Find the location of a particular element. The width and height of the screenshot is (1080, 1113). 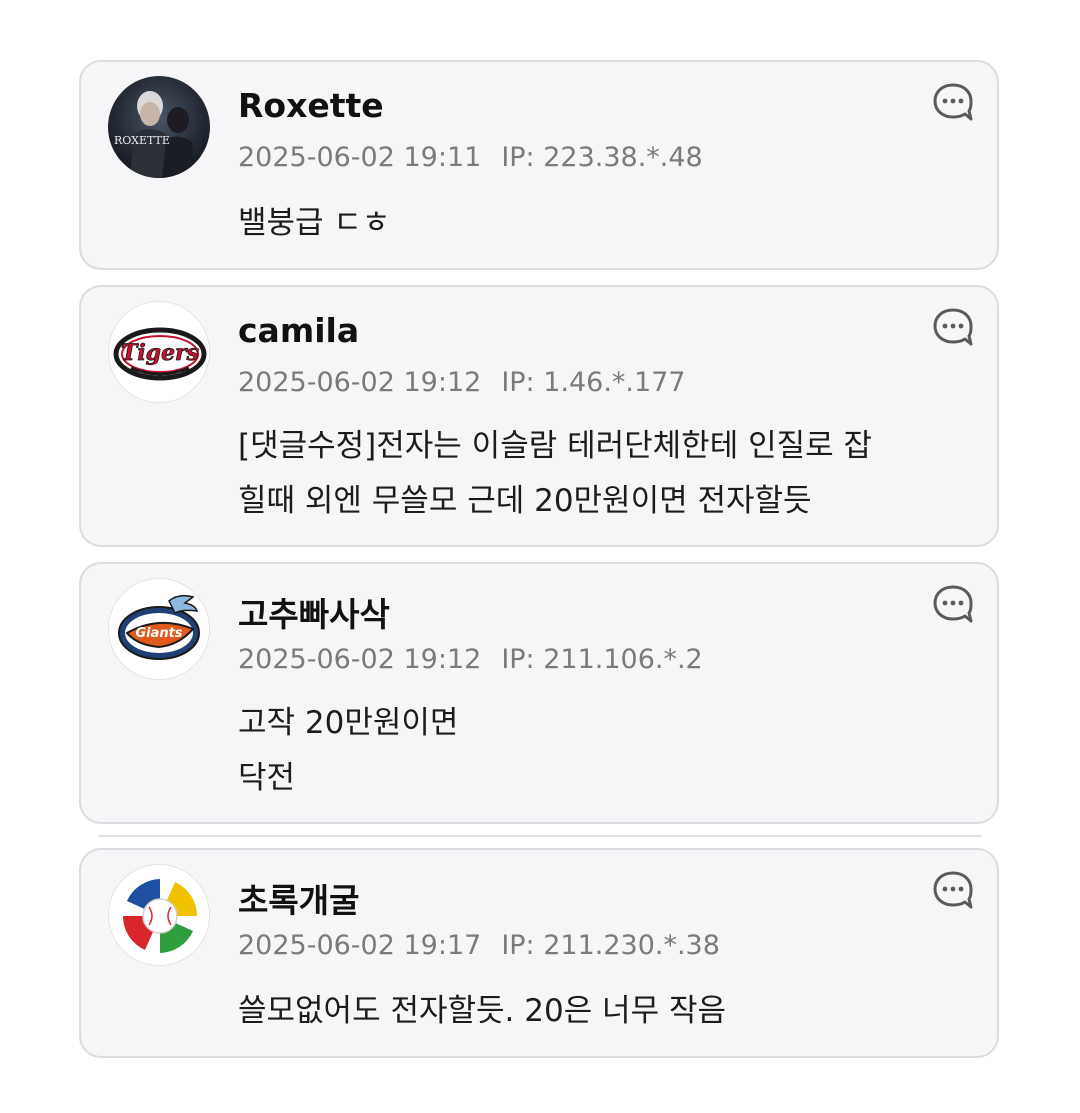

comment-meta: 2025-06-02 19:17 IP: 211.230.*.38 is located at coordinates (479, 945).